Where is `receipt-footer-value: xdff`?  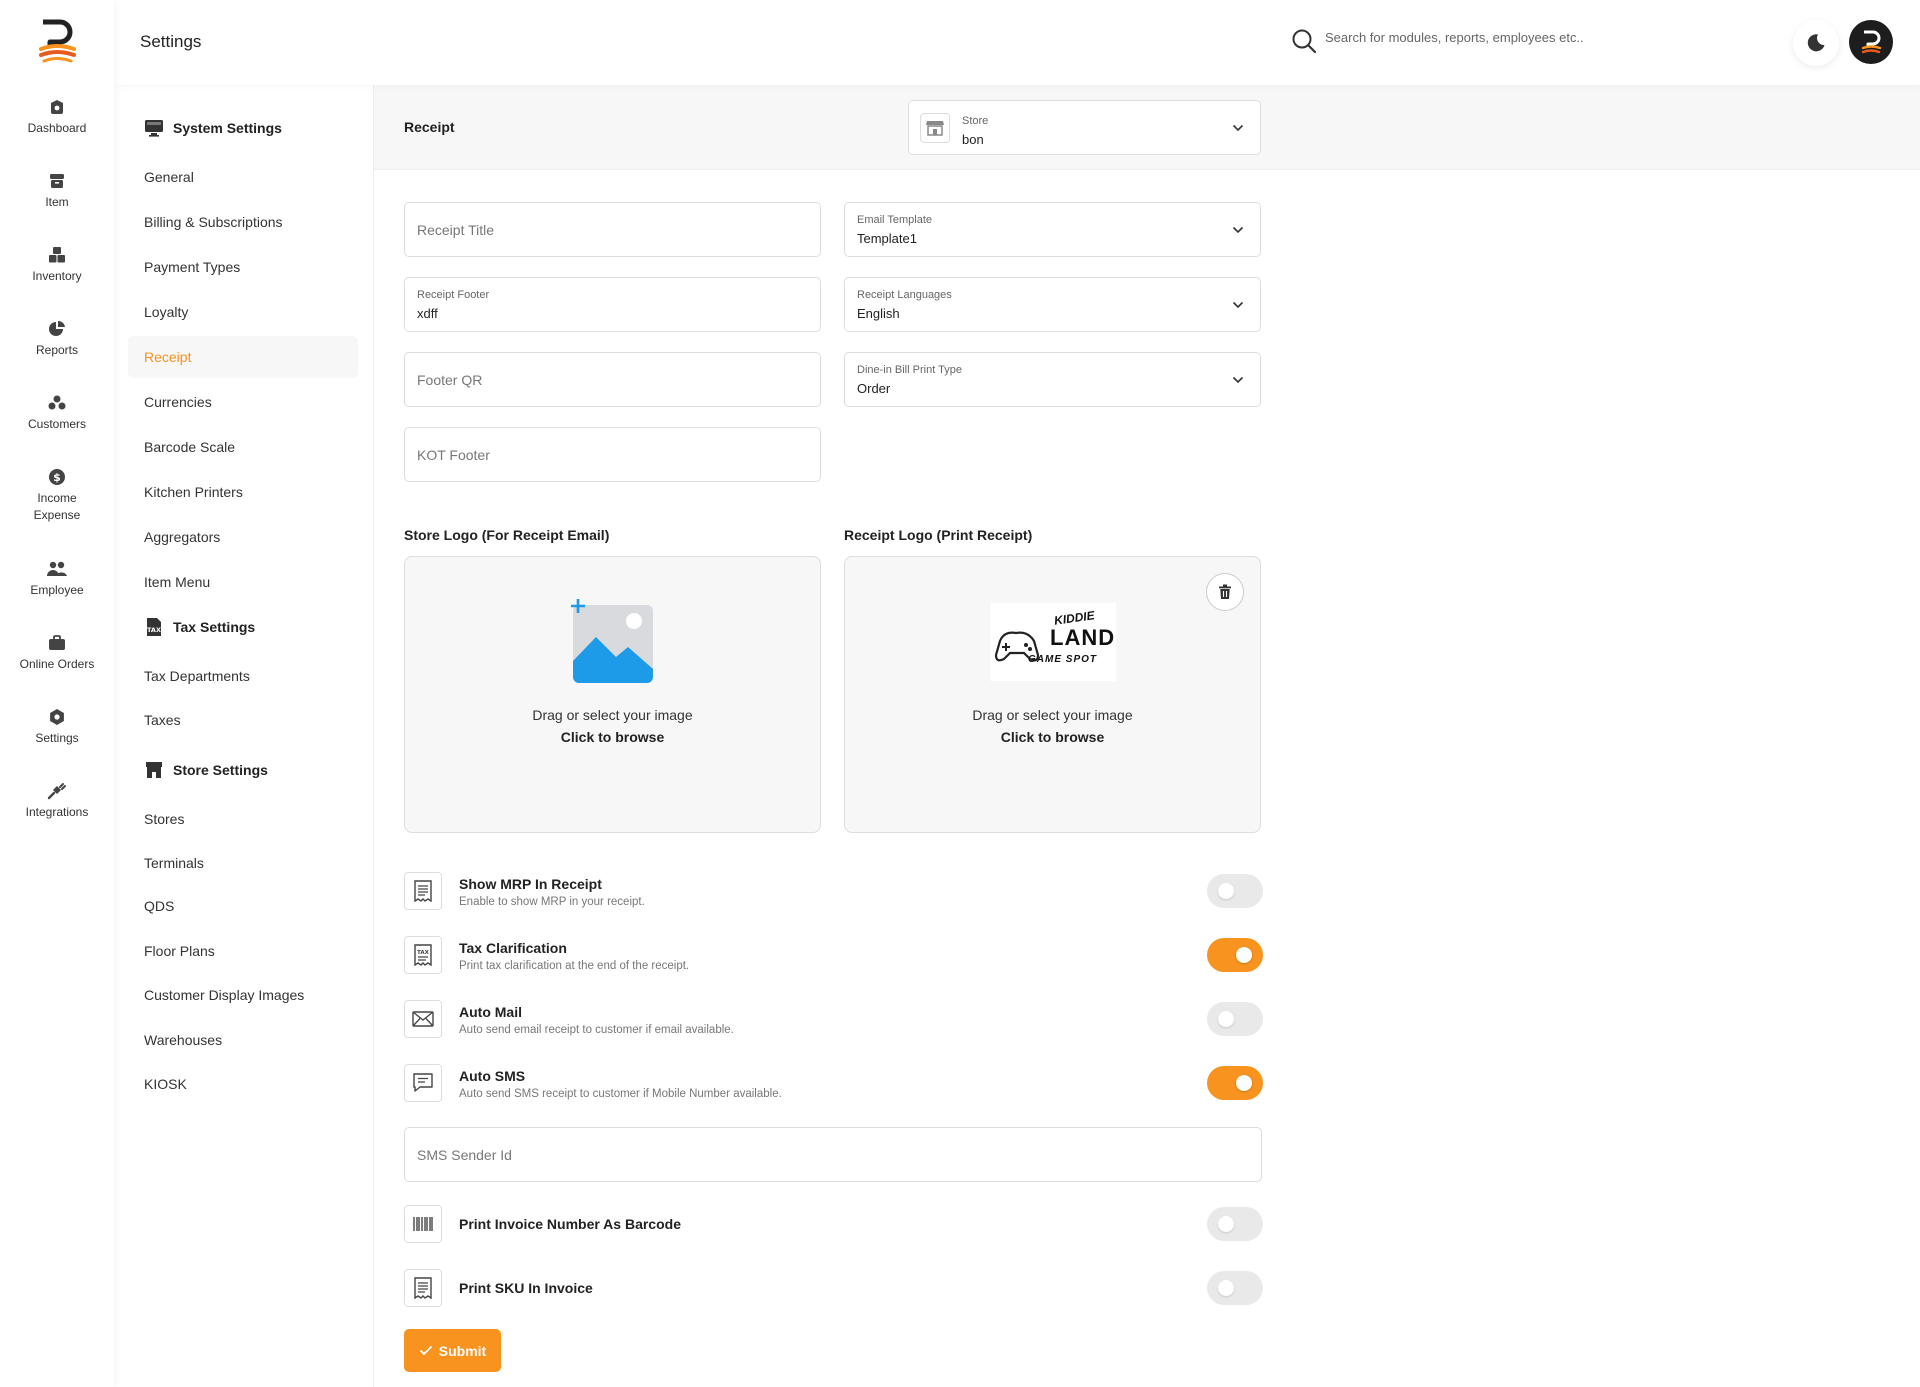
receipt-footer-value: xdff is located at coordinates (427, 313).